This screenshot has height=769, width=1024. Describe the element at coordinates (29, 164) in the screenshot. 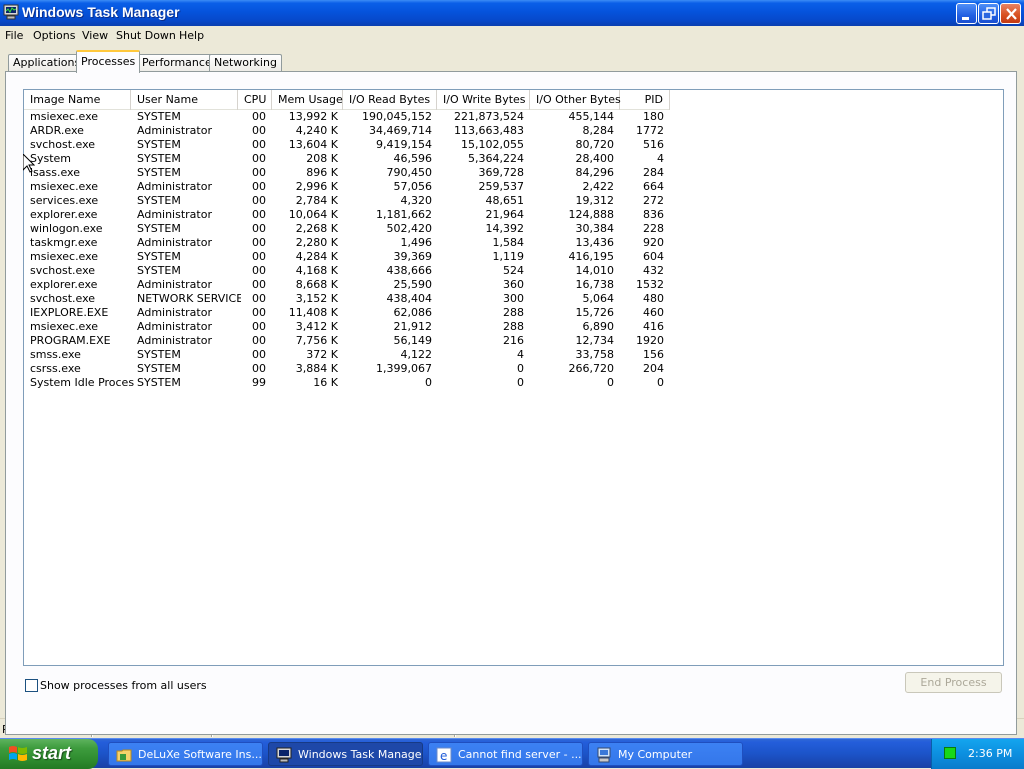

I see `mouse-cursor-icon` at that location.